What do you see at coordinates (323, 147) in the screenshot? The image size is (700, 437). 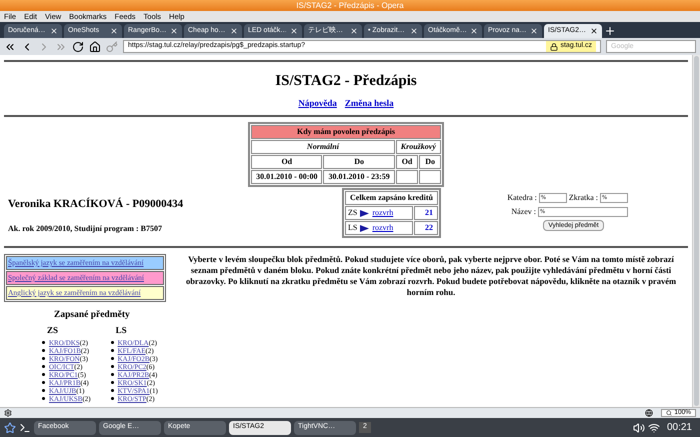 I see `column-group-header: Normální` at bounding box center [323, 147].